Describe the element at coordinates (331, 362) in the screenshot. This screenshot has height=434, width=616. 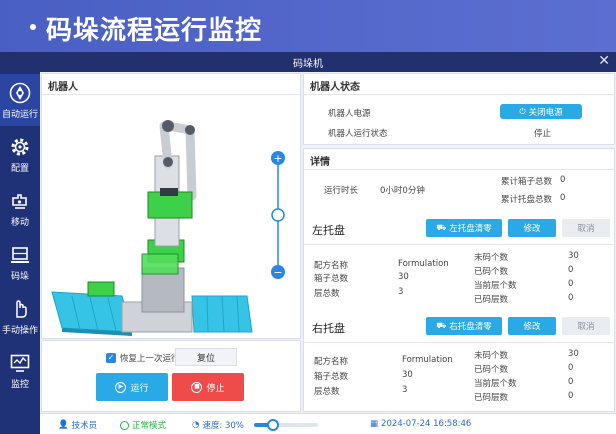
I see `right-recipe-label: 配方名称` at that location.